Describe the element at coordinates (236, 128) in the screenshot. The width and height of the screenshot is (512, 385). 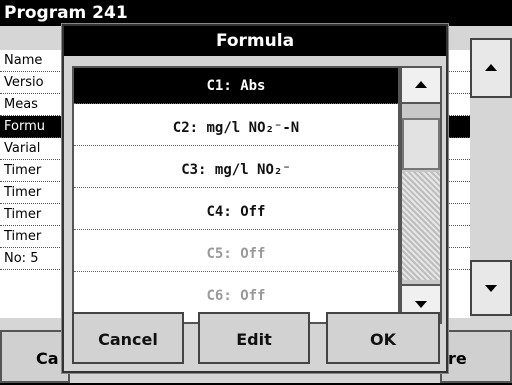
I see `formula-option-c2: C2: mg/l NO₂⁻-N` at that location.